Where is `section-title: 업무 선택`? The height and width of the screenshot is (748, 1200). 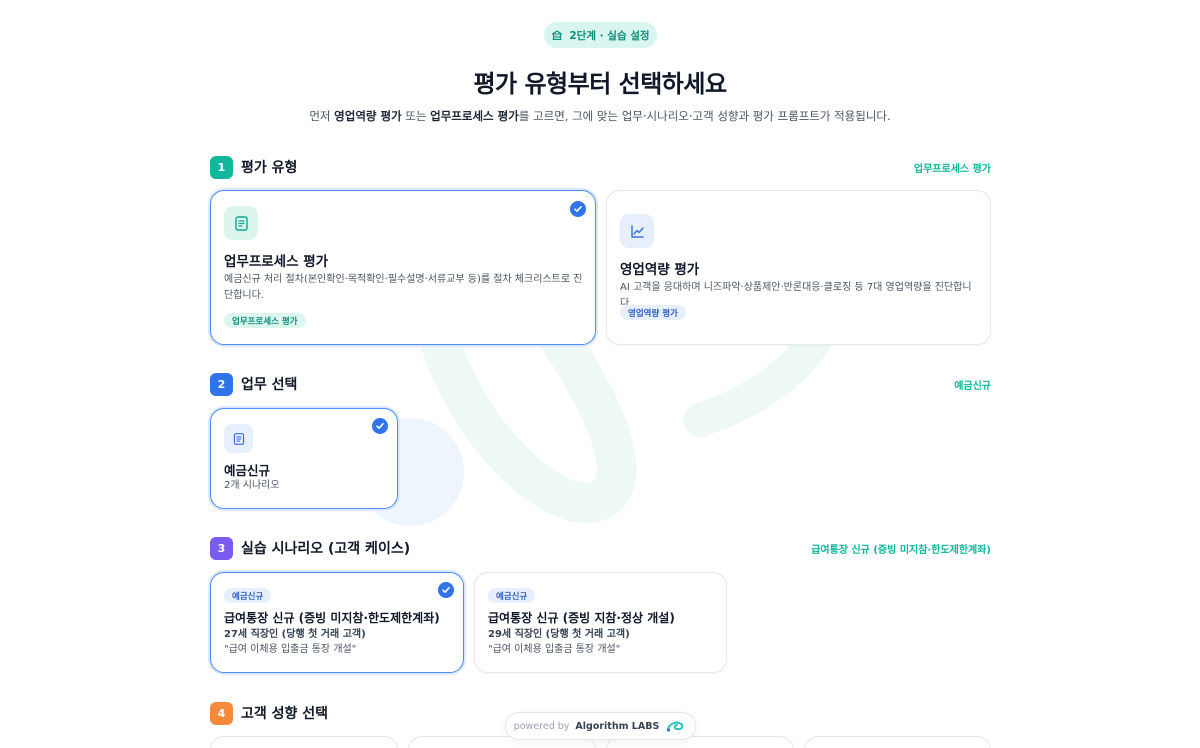 section-title: 업무 선택 is located at coordinates (269, 385).